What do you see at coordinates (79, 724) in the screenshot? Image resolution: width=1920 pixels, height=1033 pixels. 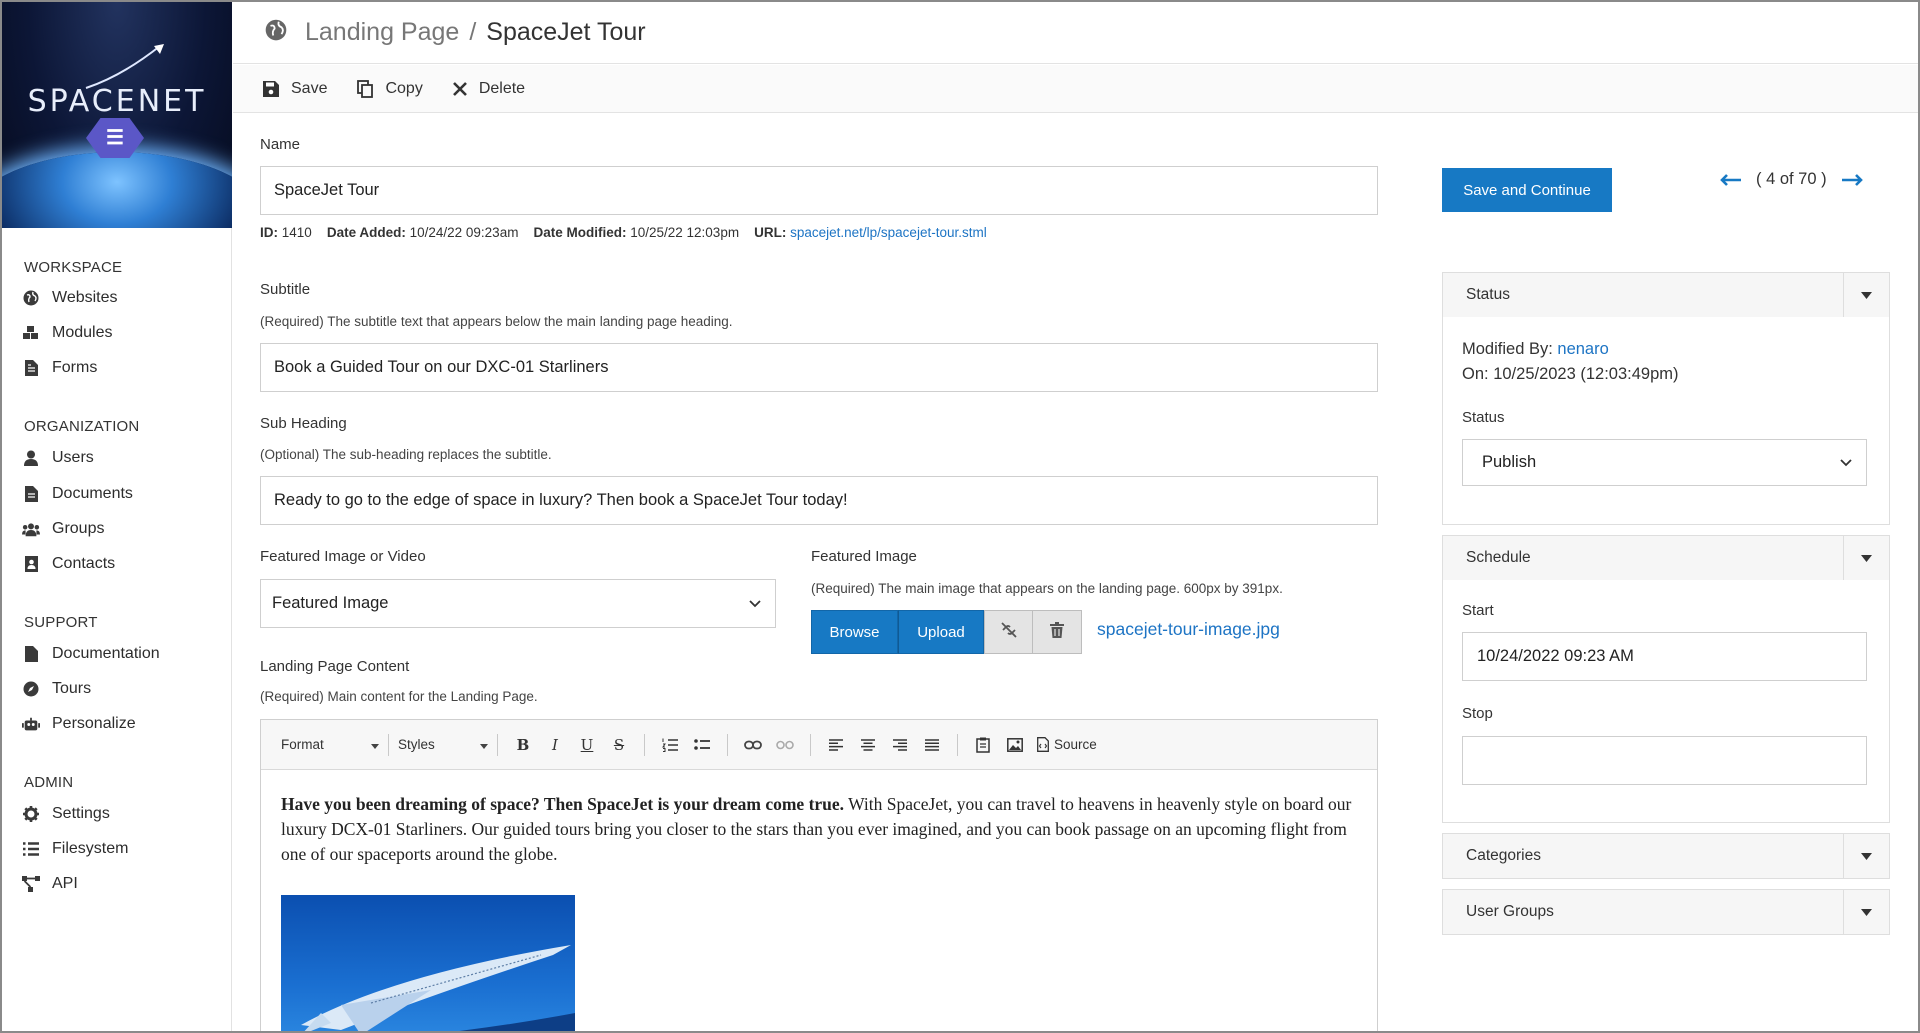 I see `sidebar-item-personalize: Personalize` at bounding box center [79, 724].